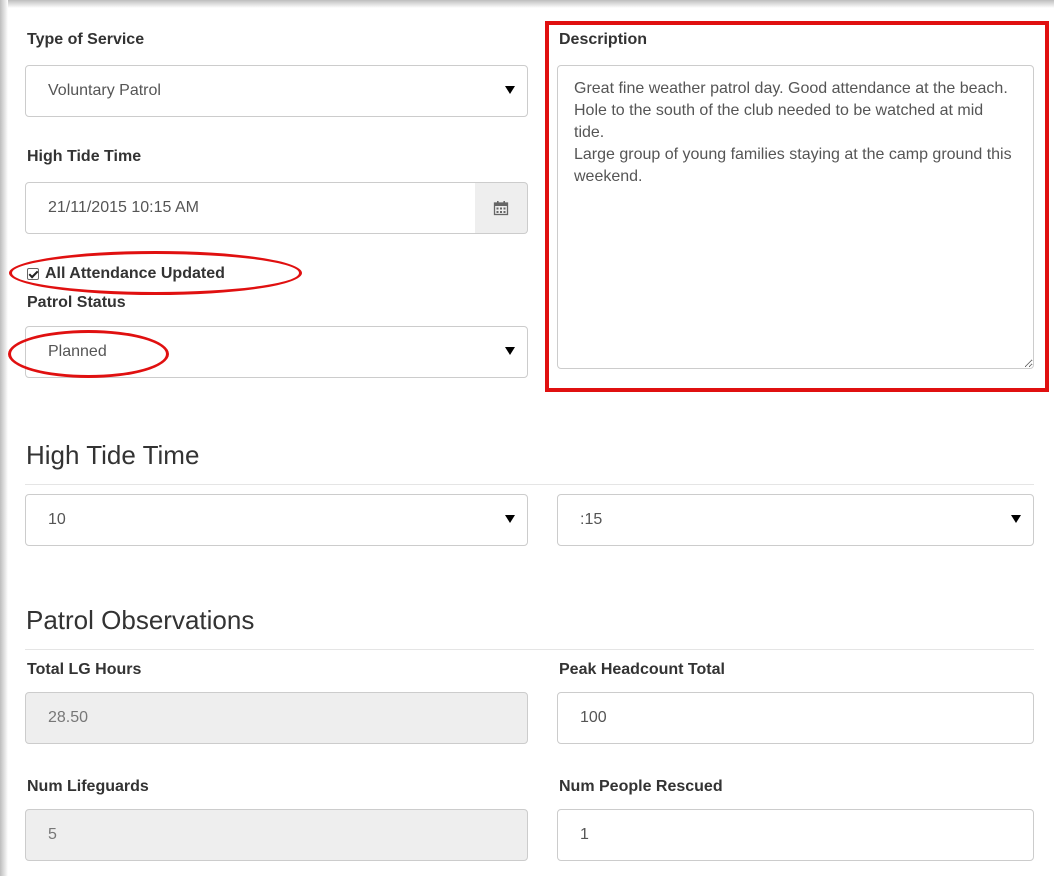 The height and width of the screenshot is (876, 1054). What do you see at coordinates (4, 438) in the screenshot?
I see `page-frame-left` at bounding box center [4, 438].